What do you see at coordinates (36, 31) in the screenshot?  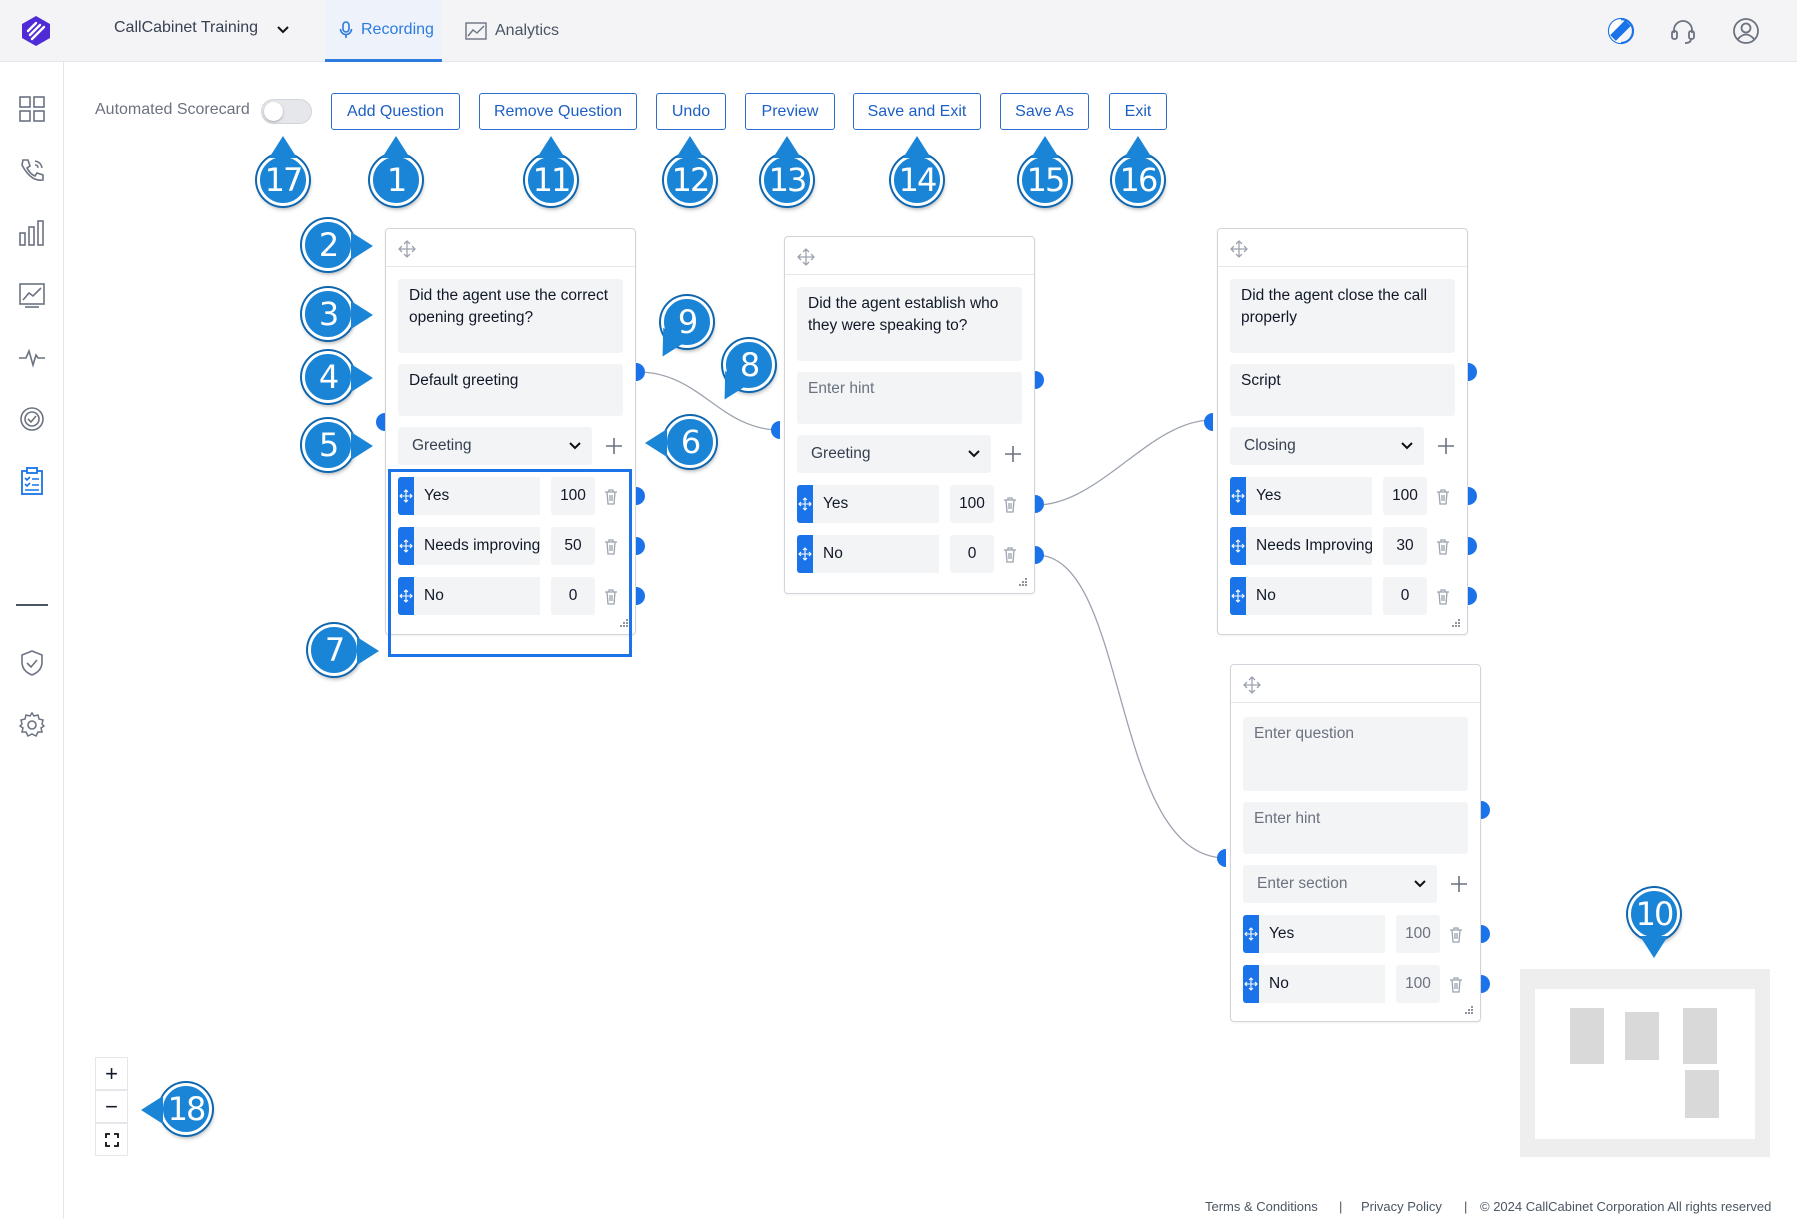 I see `callcabinet-logo-icon` at bounding box center [36, 31].